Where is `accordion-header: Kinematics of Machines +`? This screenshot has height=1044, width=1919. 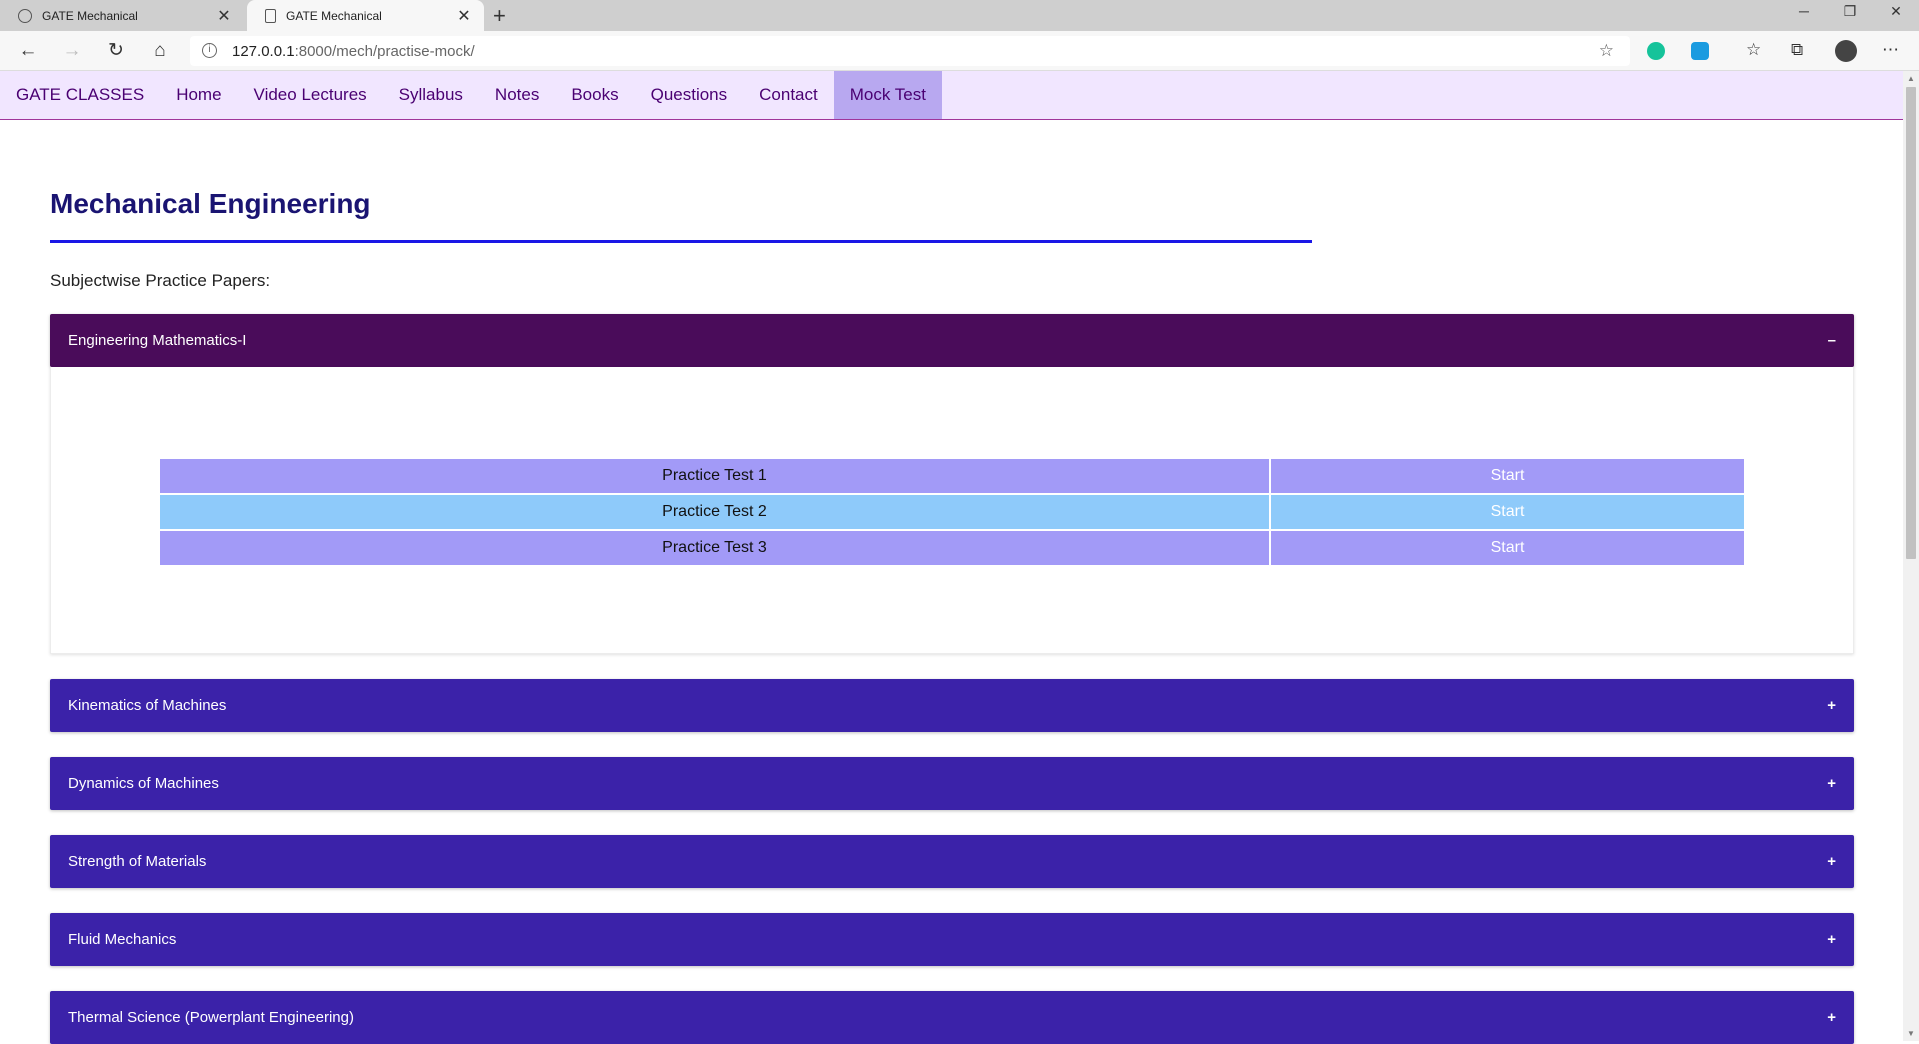 accordion-header: Kinematics of Machines + is located at coordinates (952, 705).